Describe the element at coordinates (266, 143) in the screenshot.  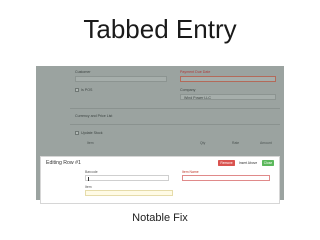
I see `column-header: Amount` at that location.